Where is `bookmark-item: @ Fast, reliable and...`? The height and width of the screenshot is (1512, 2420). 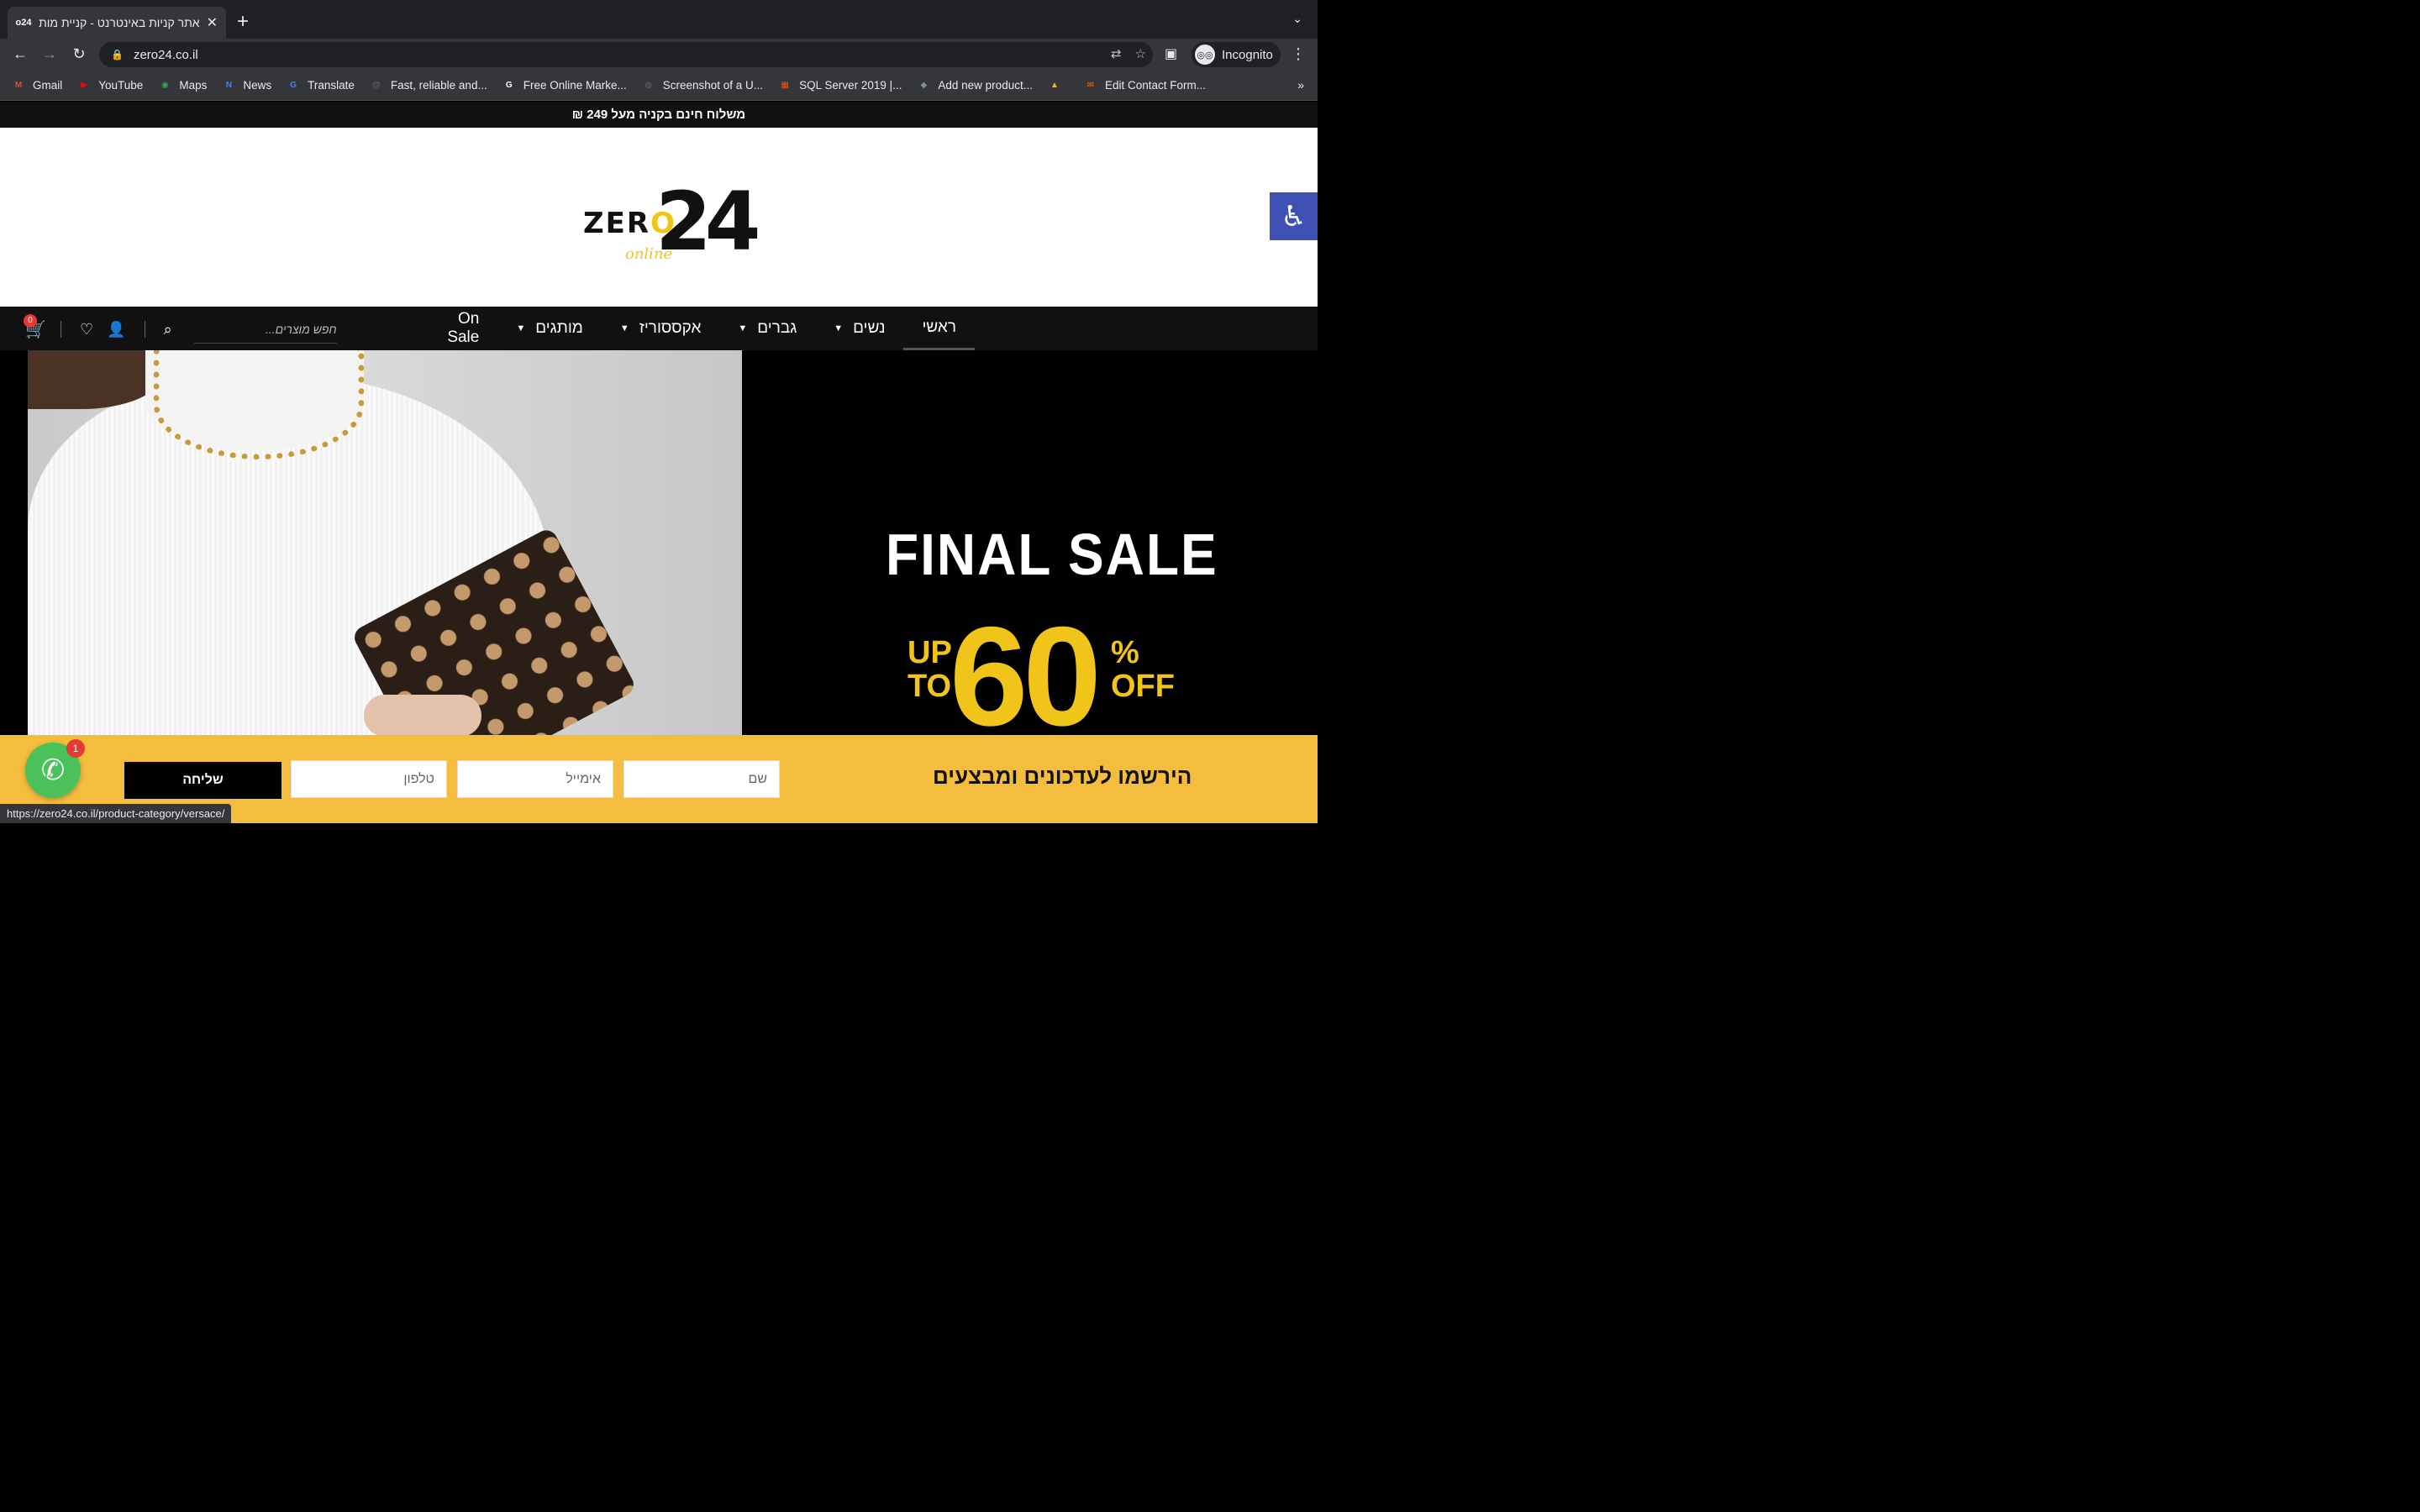 bookmark-item: @ Fast, reliable and... is located at coordinates (428, 85).